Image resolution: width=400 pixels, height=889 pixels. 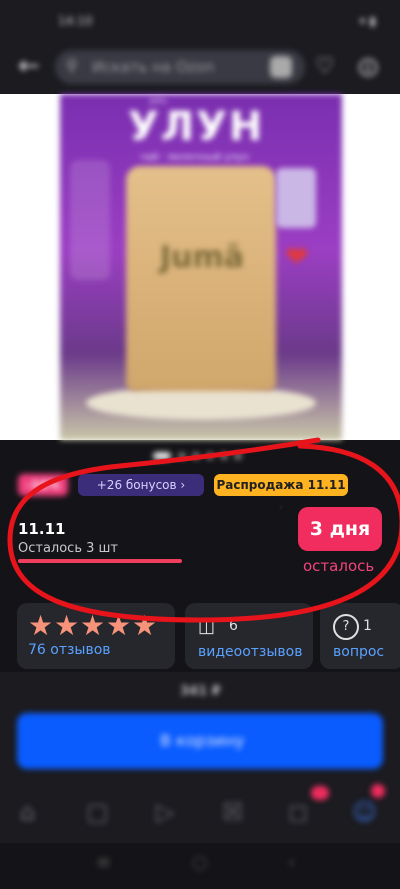 I want to click on pouch-logo: Jumā, so click(x=202, y=257).